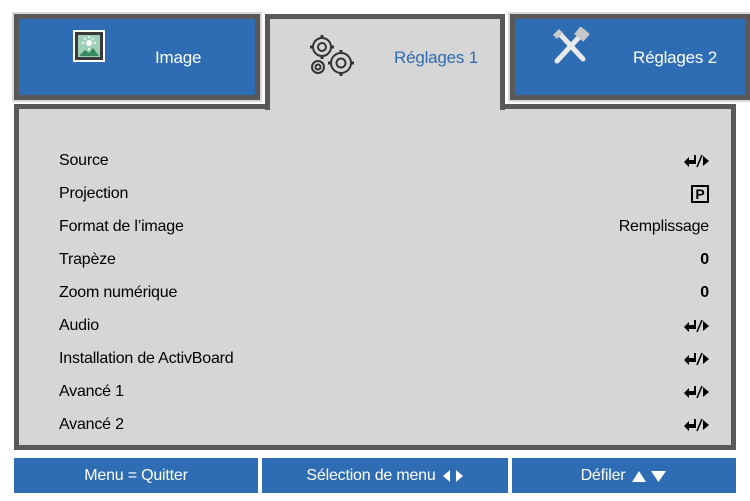 This screenshot has width=750, height=501. I want to click on scroll-hint: Défiler, so click(624, 475).